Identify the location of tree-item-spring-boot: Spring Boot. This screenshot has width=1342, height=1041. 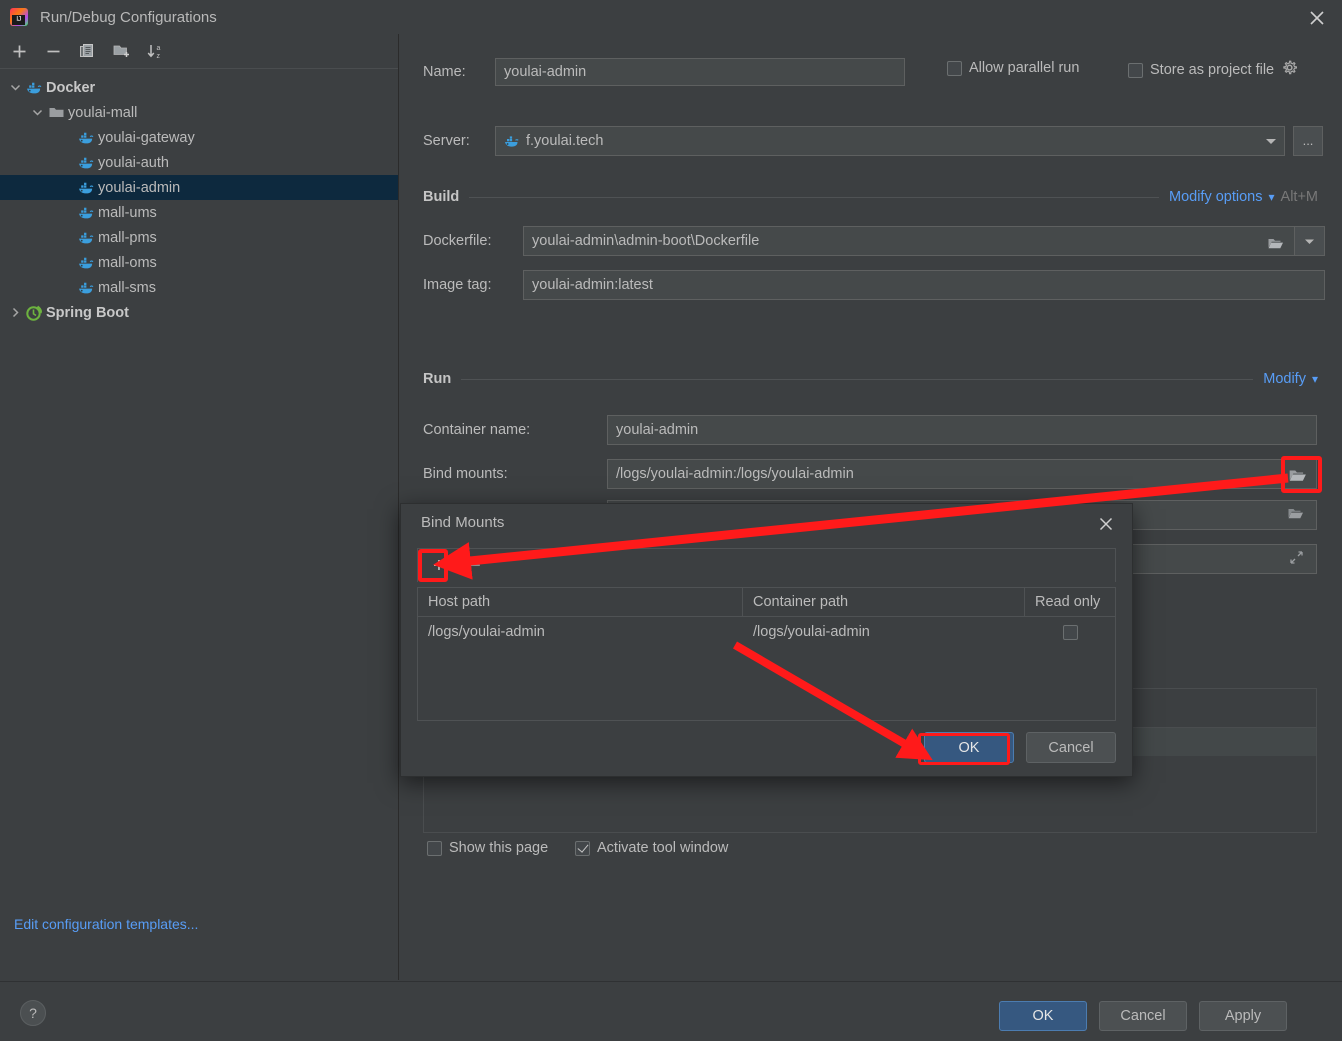
(199, 312).